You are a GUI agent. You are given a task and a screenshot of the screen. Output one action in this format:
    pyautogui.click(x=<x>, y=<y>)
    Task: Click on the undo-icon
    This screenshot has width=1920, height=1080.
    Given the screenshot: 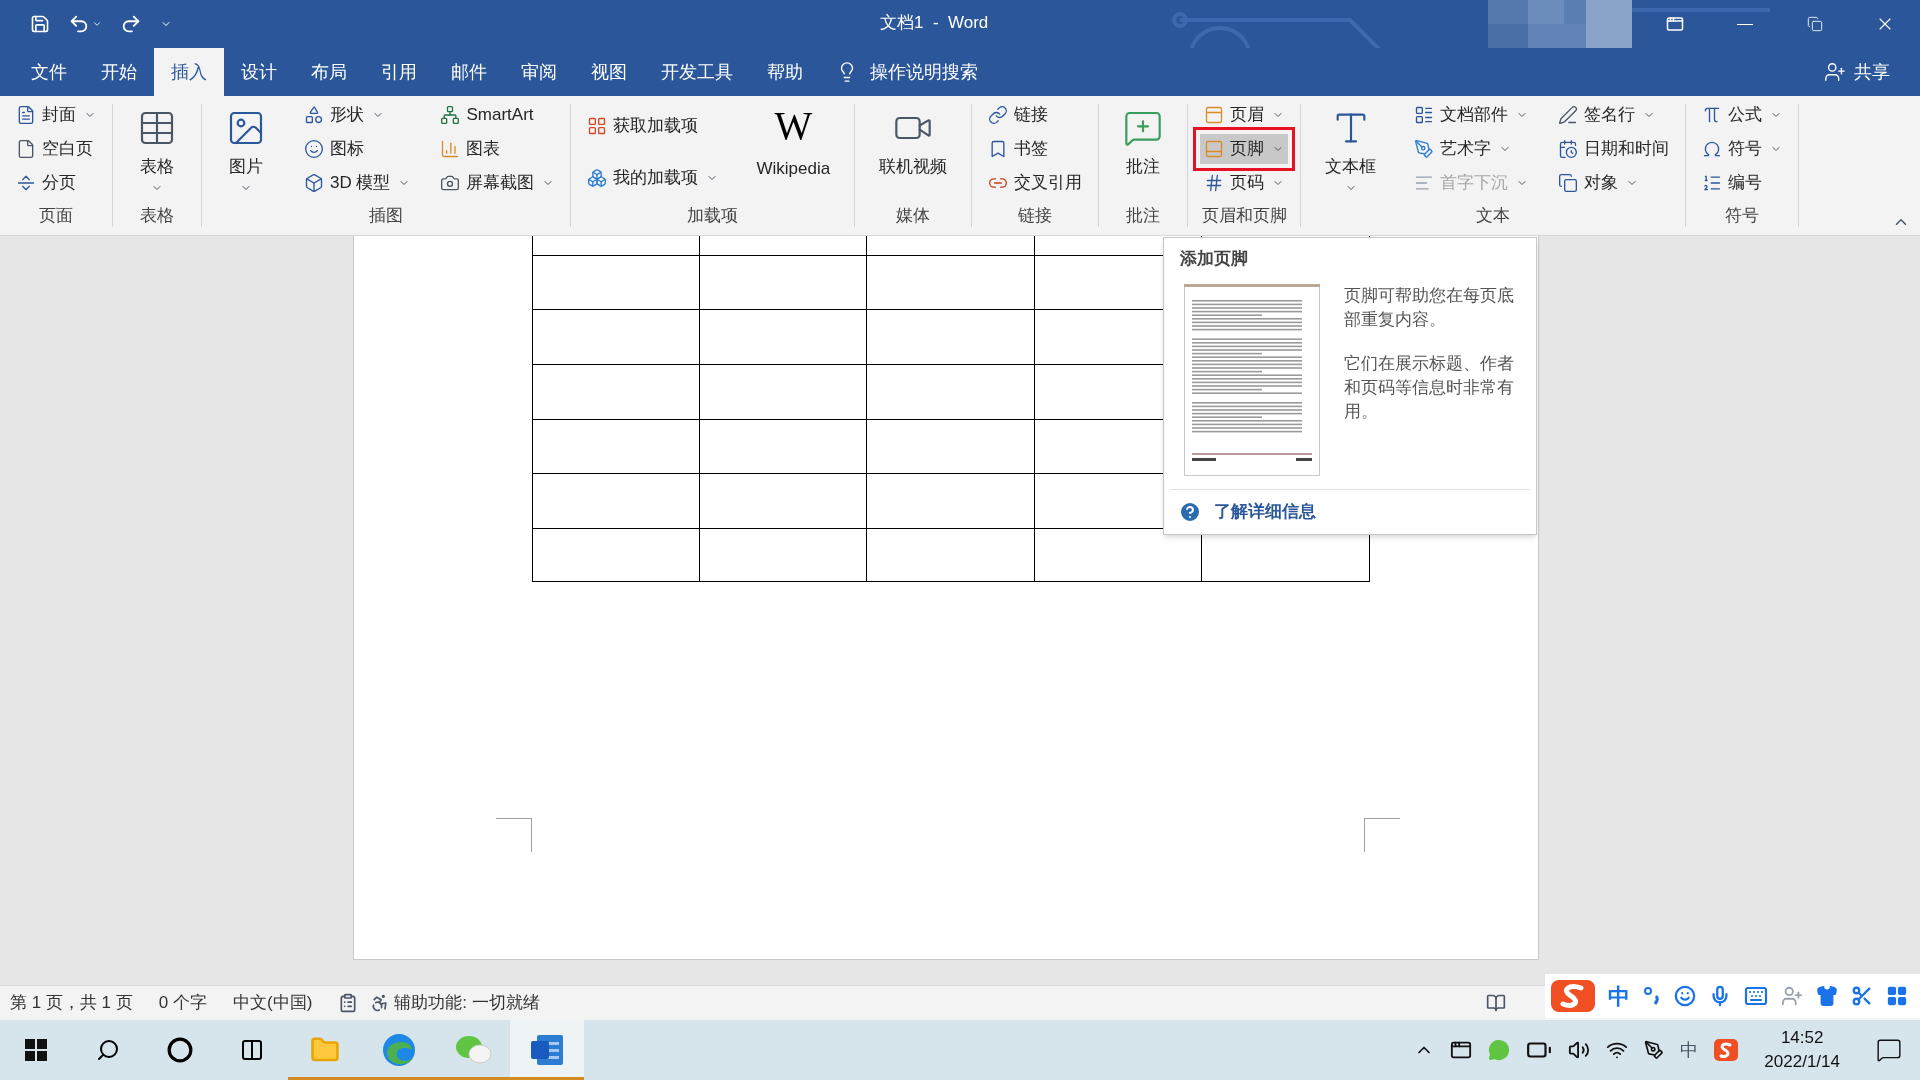 What is the action you would take?
    pyautogui.click(x=79, y=24)
    